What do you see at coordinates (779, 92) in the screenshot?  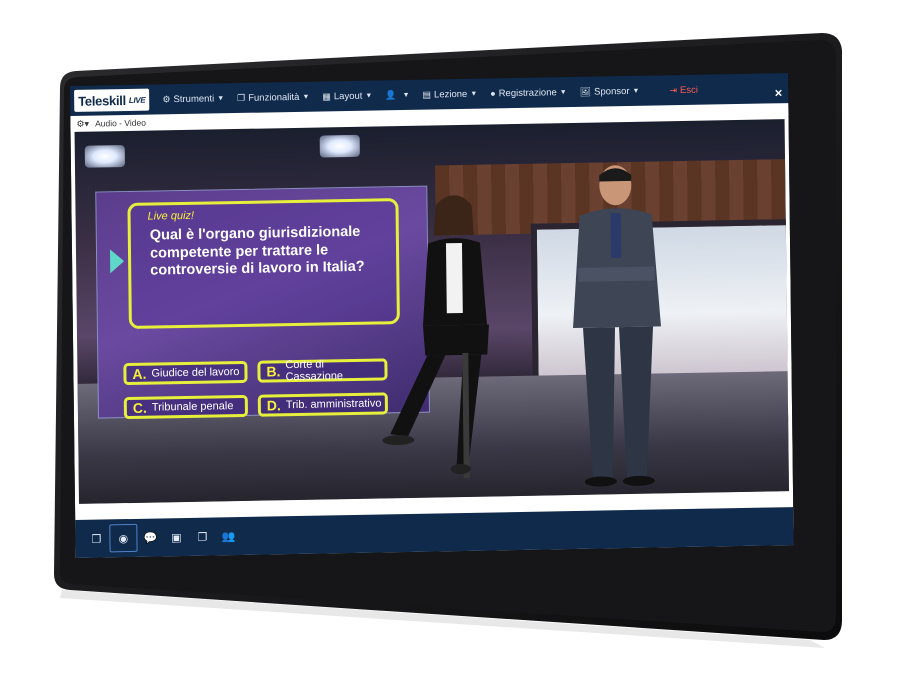 I see `close-icon: ×` at bounding box center [779, 92].